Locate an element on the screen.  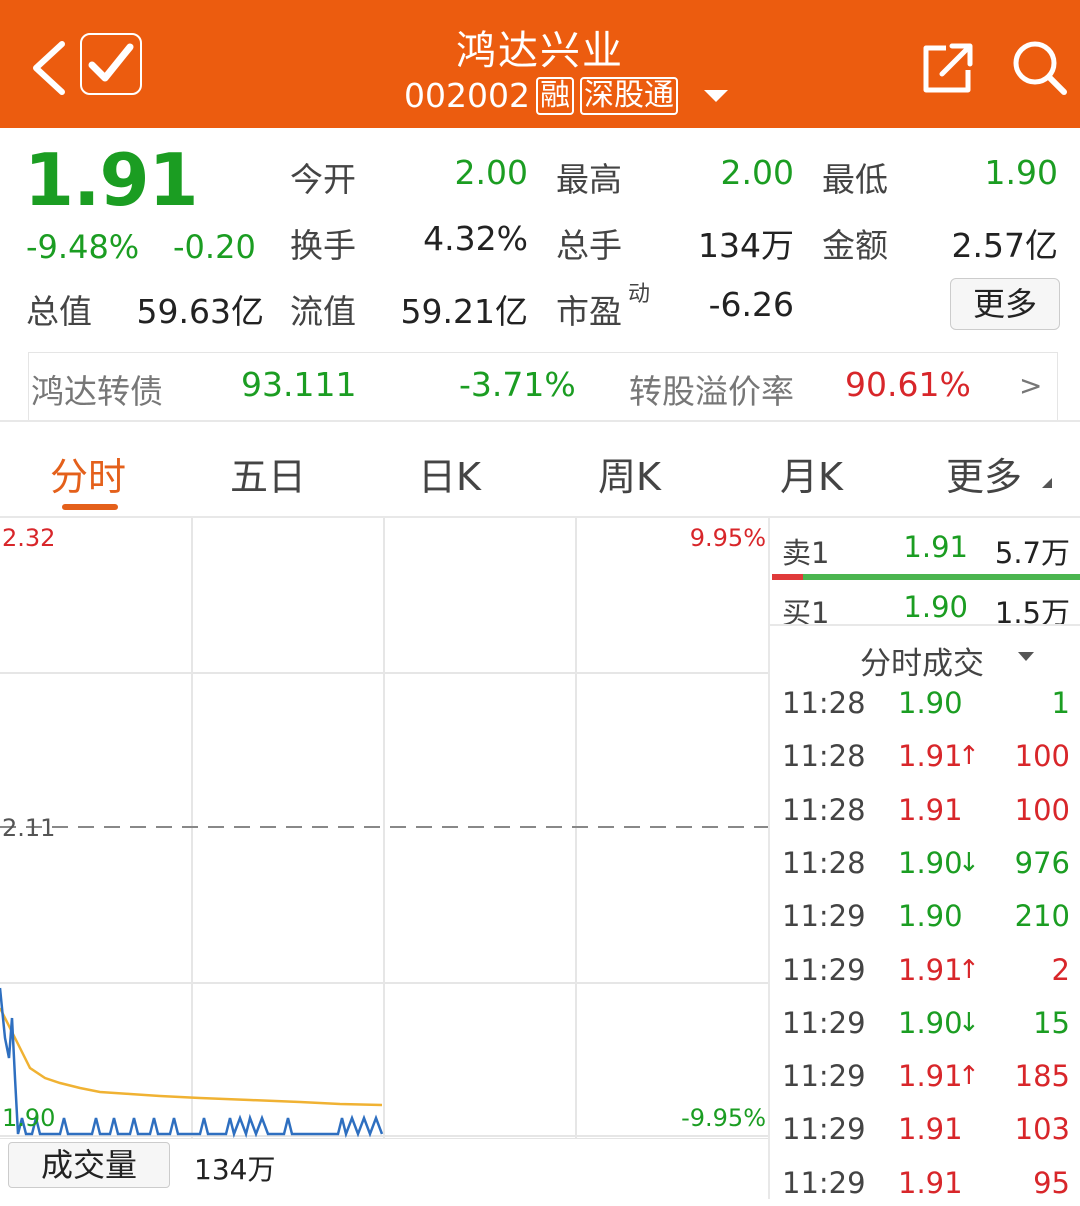
trade-row: 11:28 1.90 ↓ 976 is located at coordinates (927, 866).